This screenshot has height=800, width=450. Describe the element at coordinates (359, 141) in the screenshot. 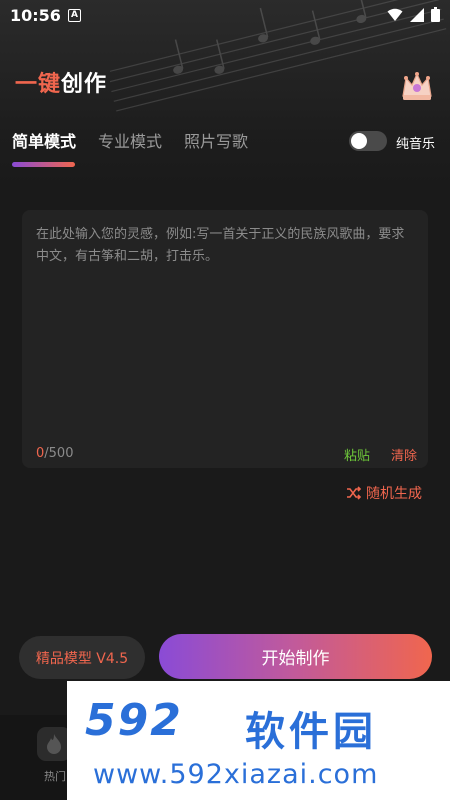

I see `toggle-knob` at that location.